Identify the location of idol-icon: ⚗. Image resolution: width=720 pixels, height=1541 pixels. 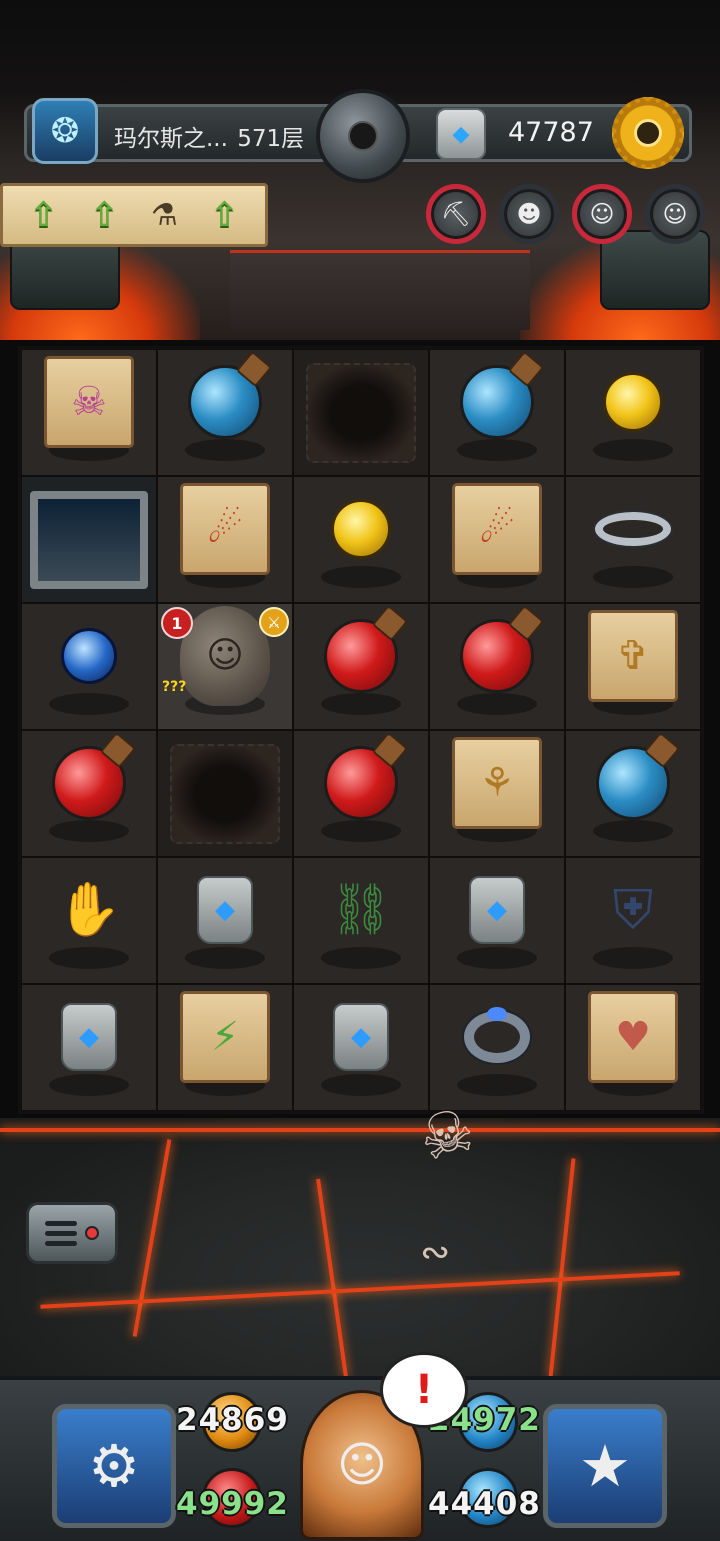
(164, 215).